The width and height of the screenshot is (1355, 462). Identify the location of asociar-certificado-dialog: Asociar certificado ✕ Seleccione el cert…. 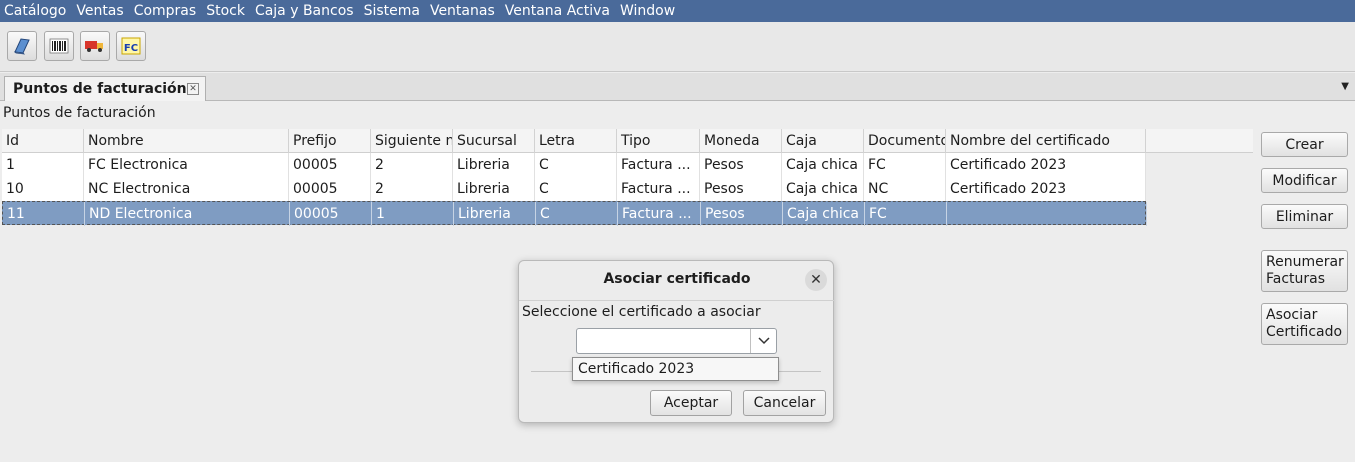
(676, 341).